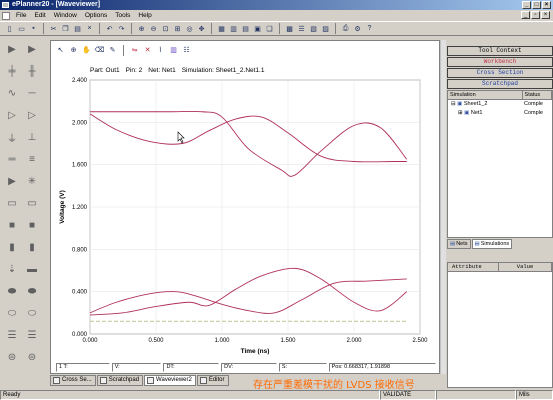 Image resolution: width=553 pixels, height=400 pixels. What do you see at coordinates (39, 15) in the screenshot?
I see `menu-edit: Edit` at bounding box center [39, 15].